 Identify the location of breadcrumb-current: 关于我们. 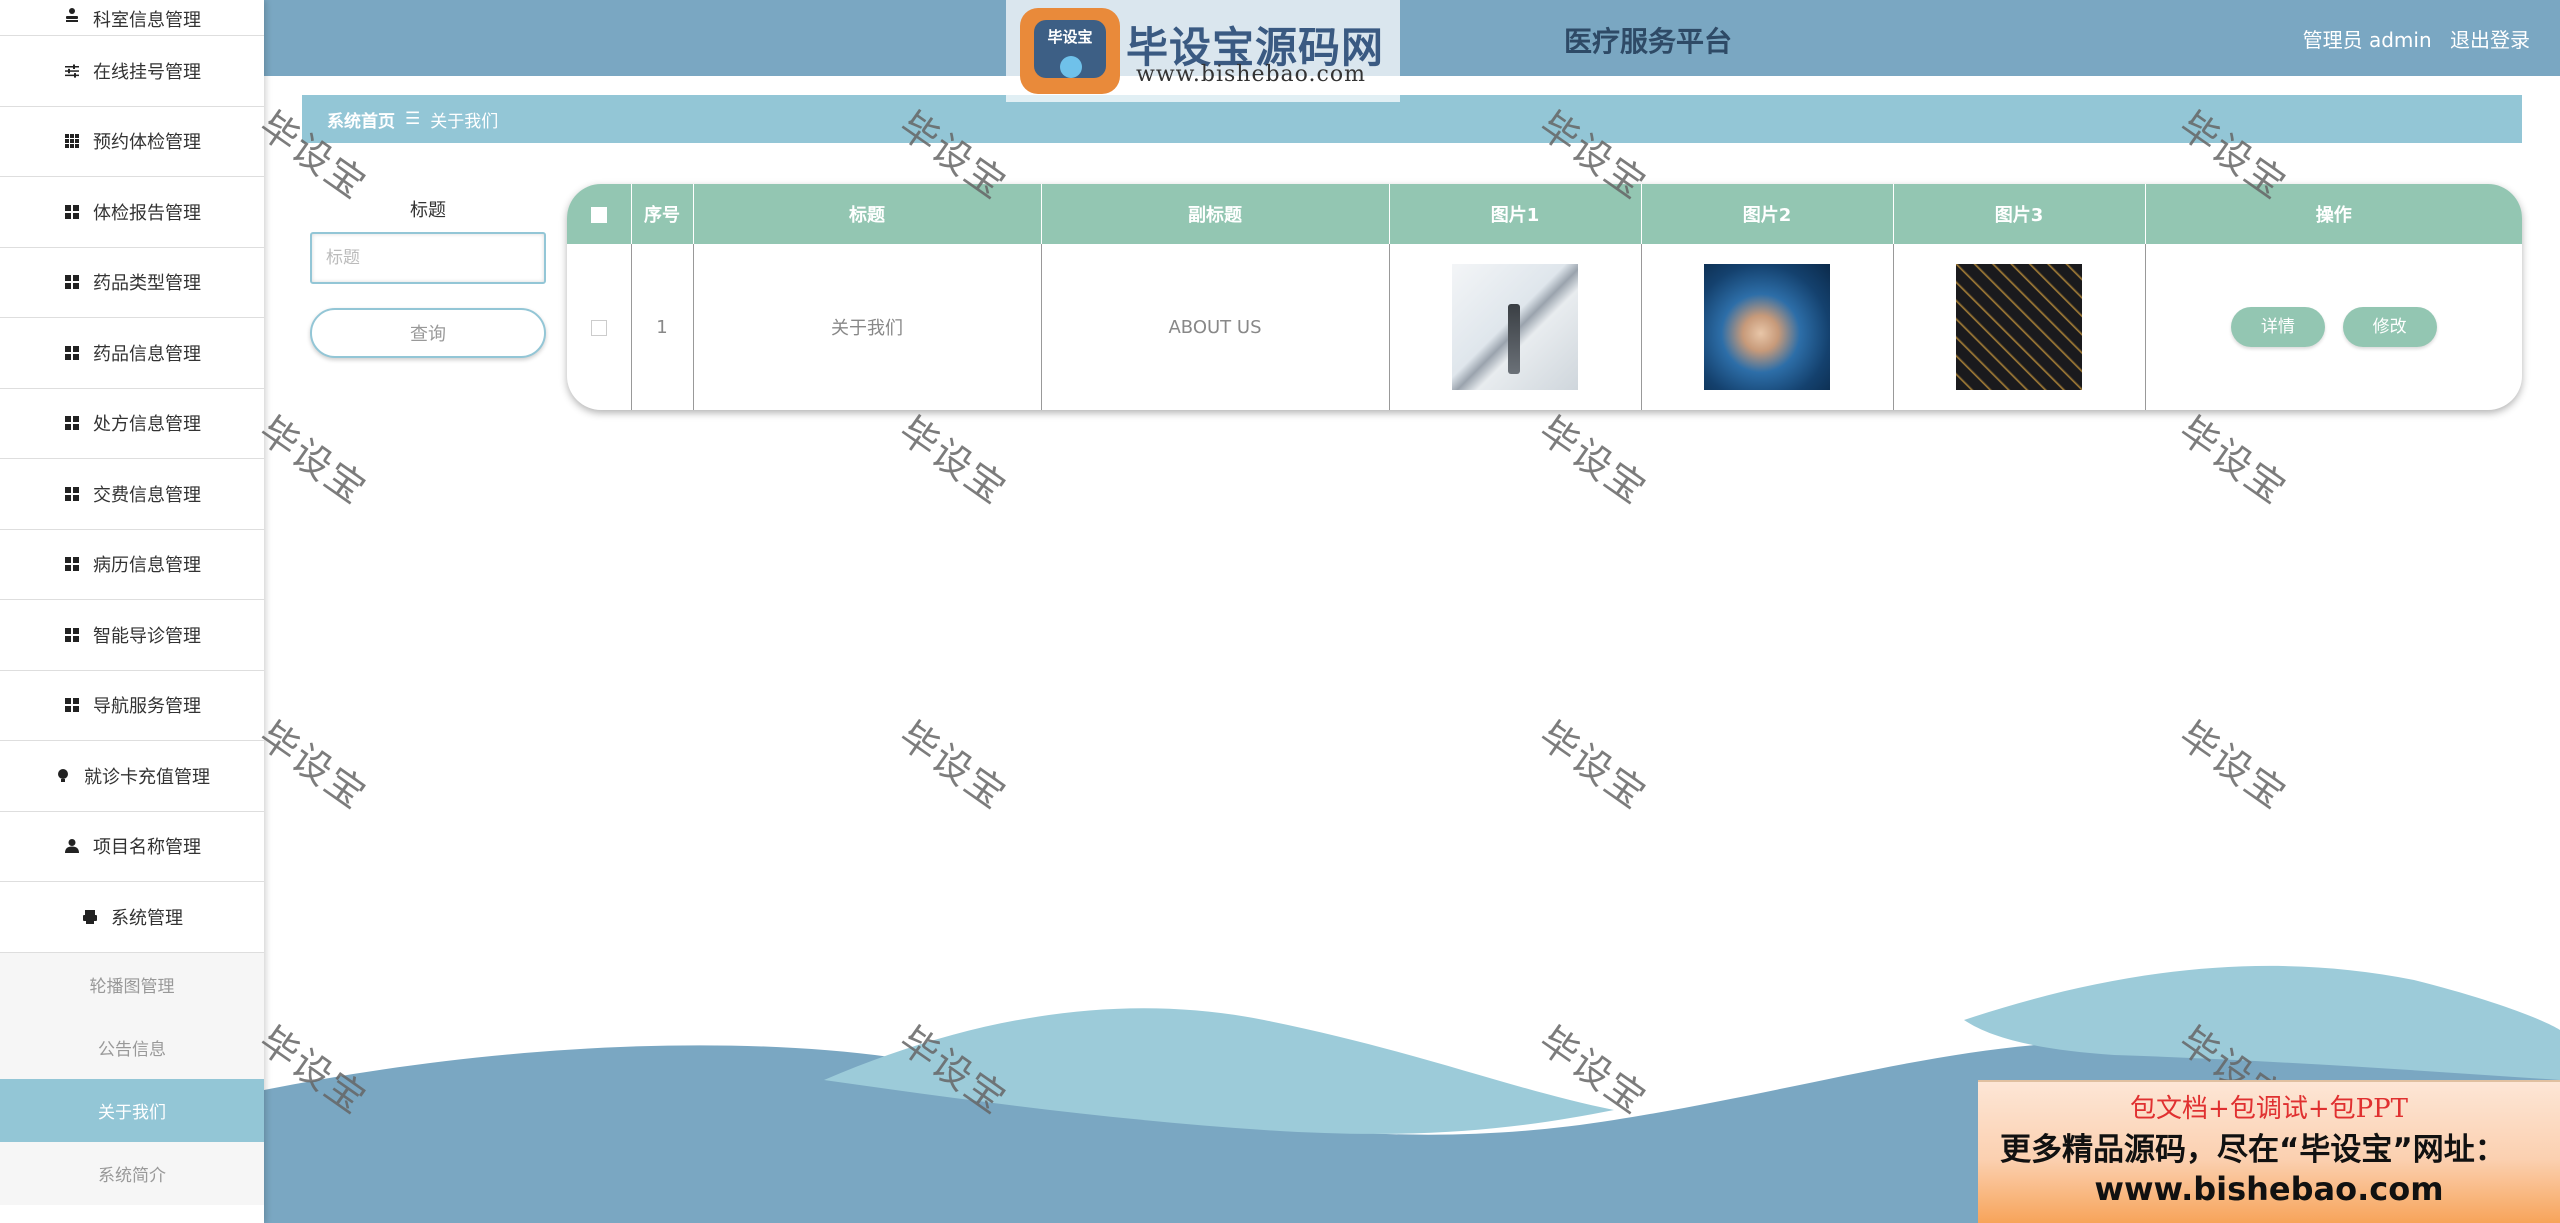
(464, 121).